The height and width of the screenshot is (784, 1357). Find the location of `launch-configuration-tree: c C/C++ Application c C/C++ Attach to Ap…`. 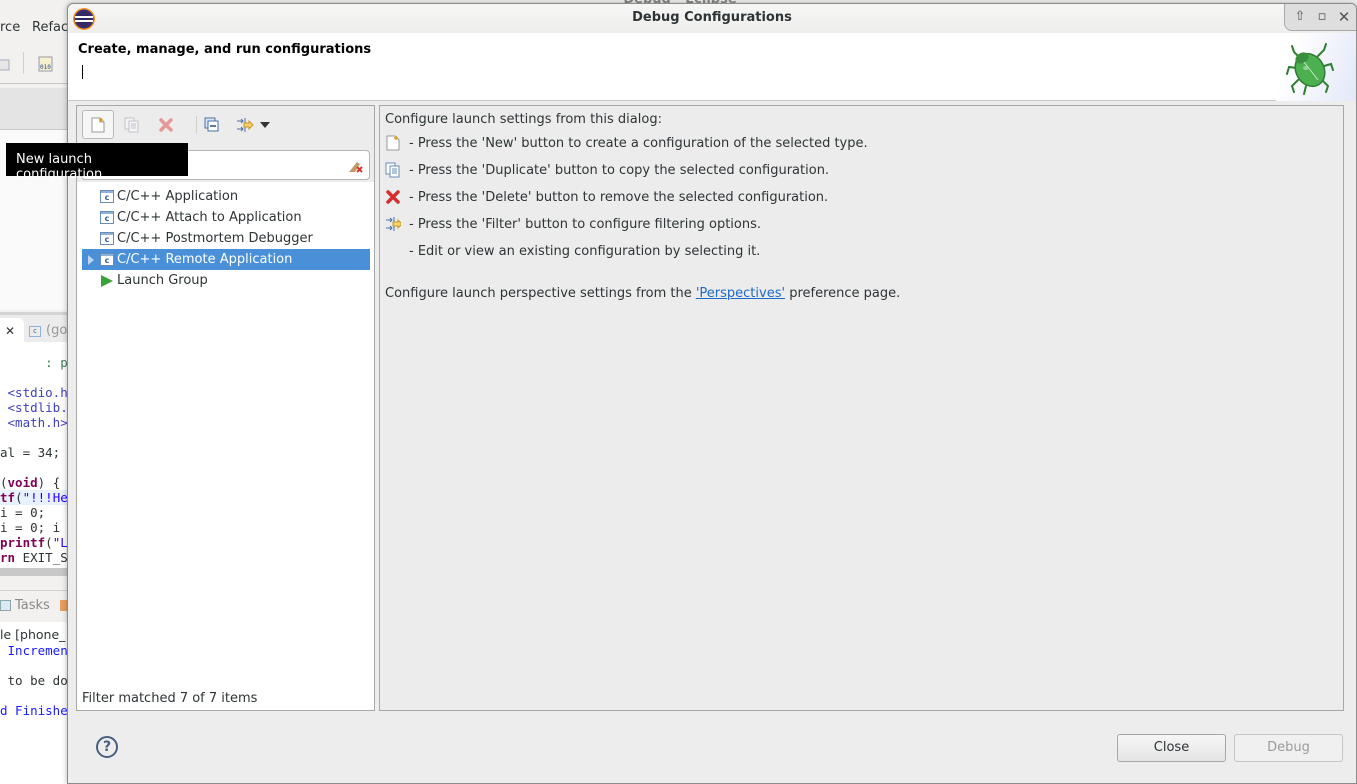

launch-configuration-tree: c C/C++ Application c C/C++ Attach to Ap… is located at coordinates (225, 432).